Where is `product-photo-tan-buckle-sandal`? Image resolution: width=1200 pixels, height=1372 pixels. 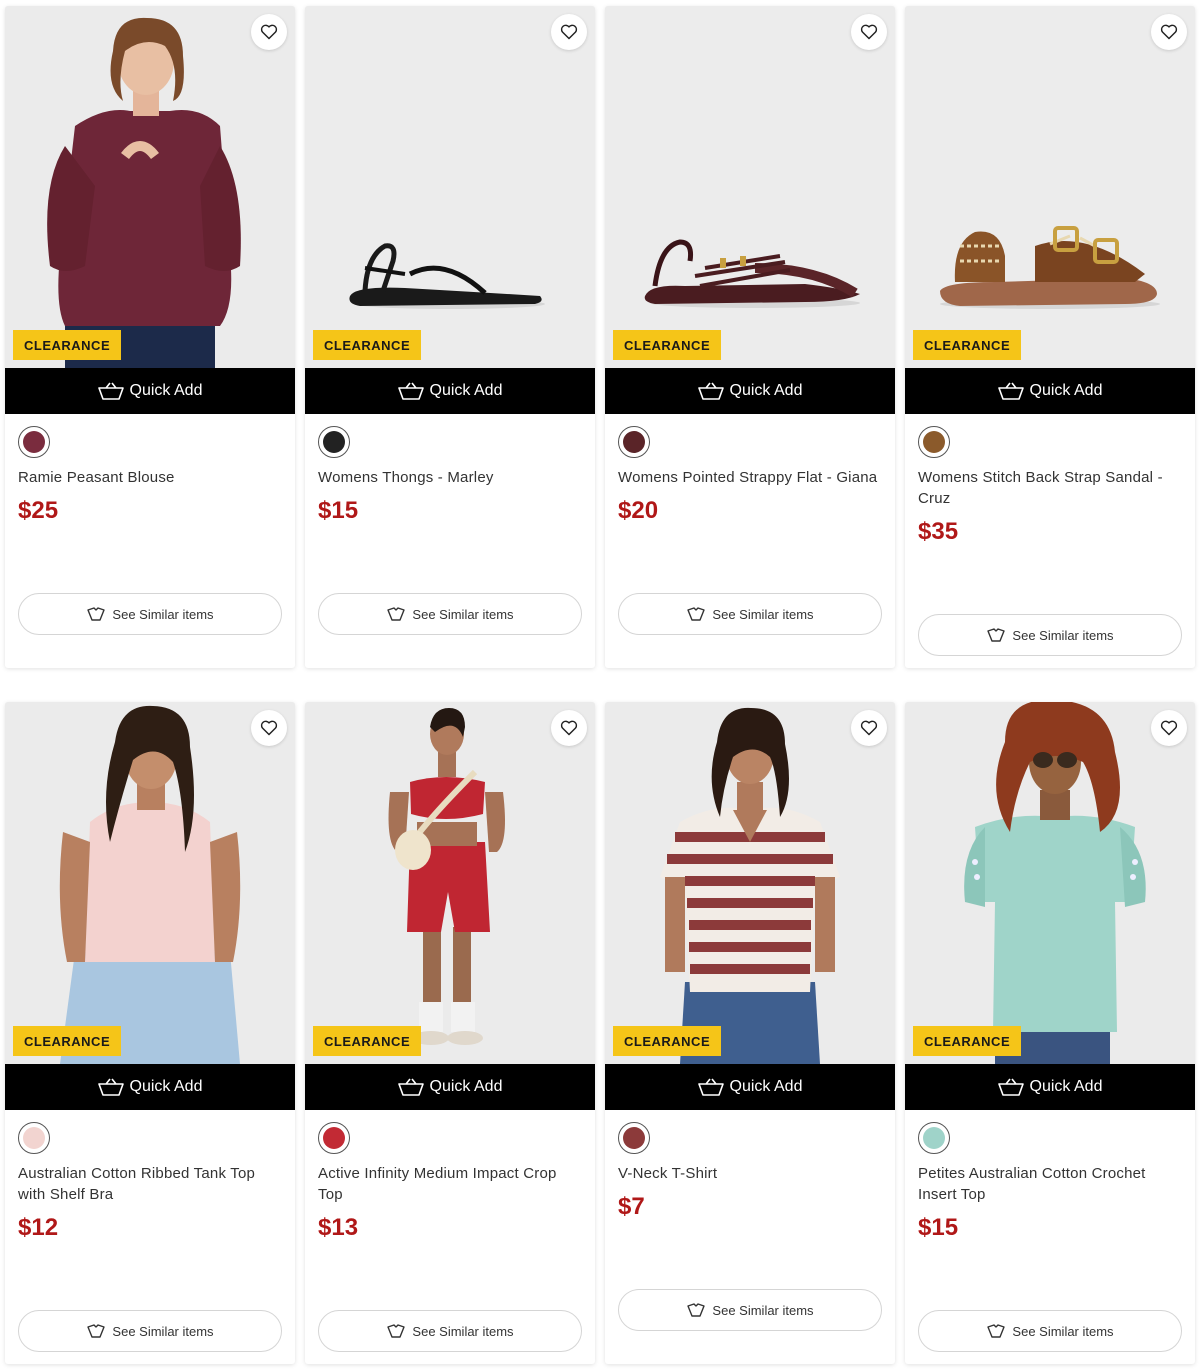
product-photo-tan-buckle-sandal is located at coordinates (1050, 187).